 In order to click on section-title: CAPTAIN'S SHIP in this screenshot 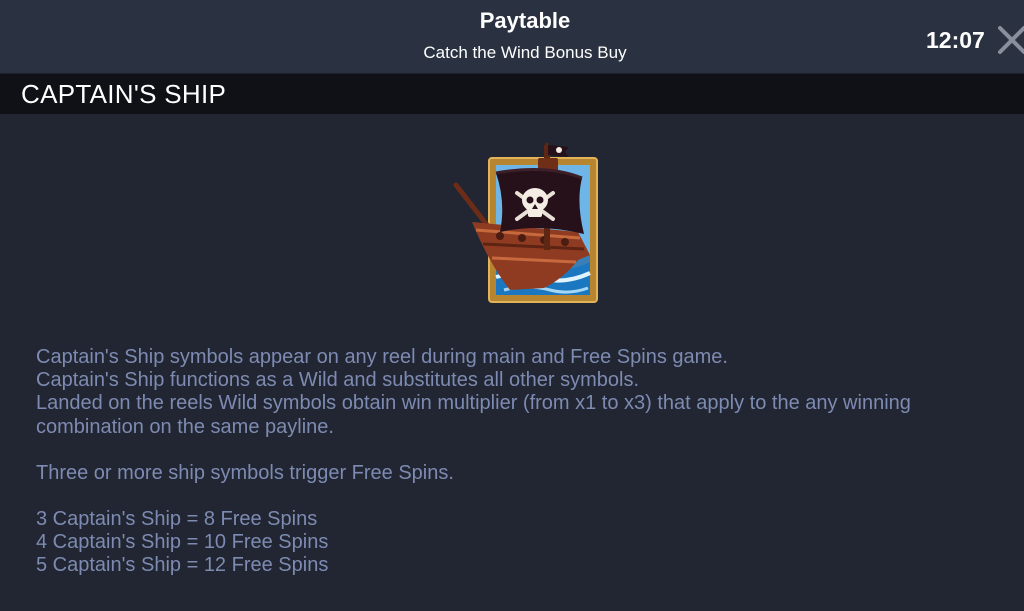, I will do `click(124, 94)`.